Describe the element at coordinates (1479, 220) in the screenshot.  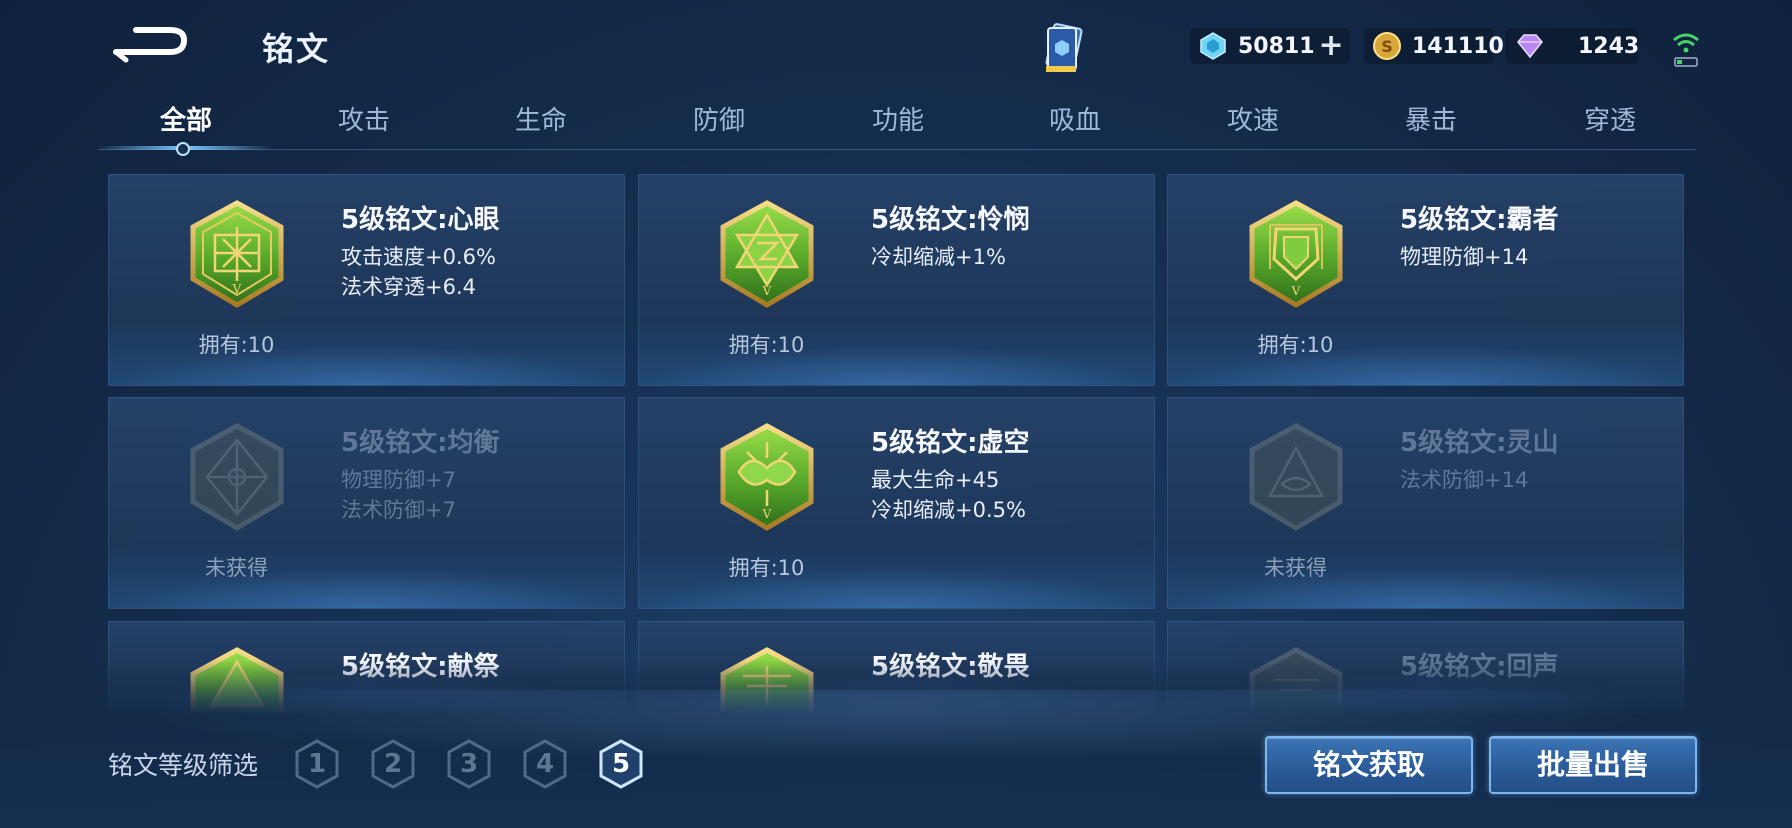
I see `inscription-name: 5级铭文:霸者` at that location.